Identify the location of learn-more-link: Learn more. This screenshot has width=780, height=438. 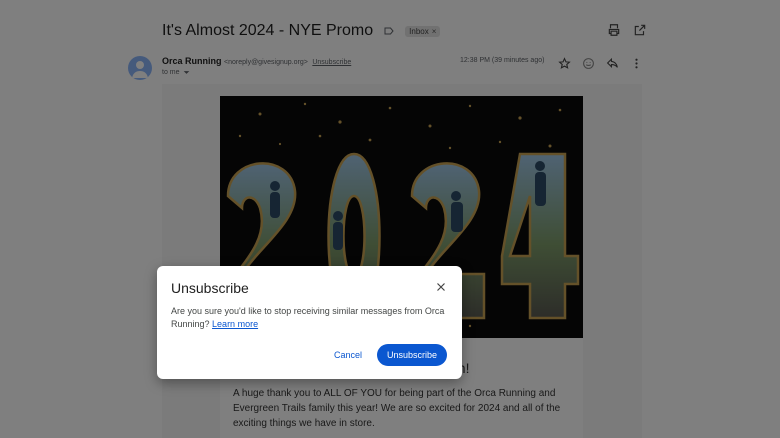
(235, 324).